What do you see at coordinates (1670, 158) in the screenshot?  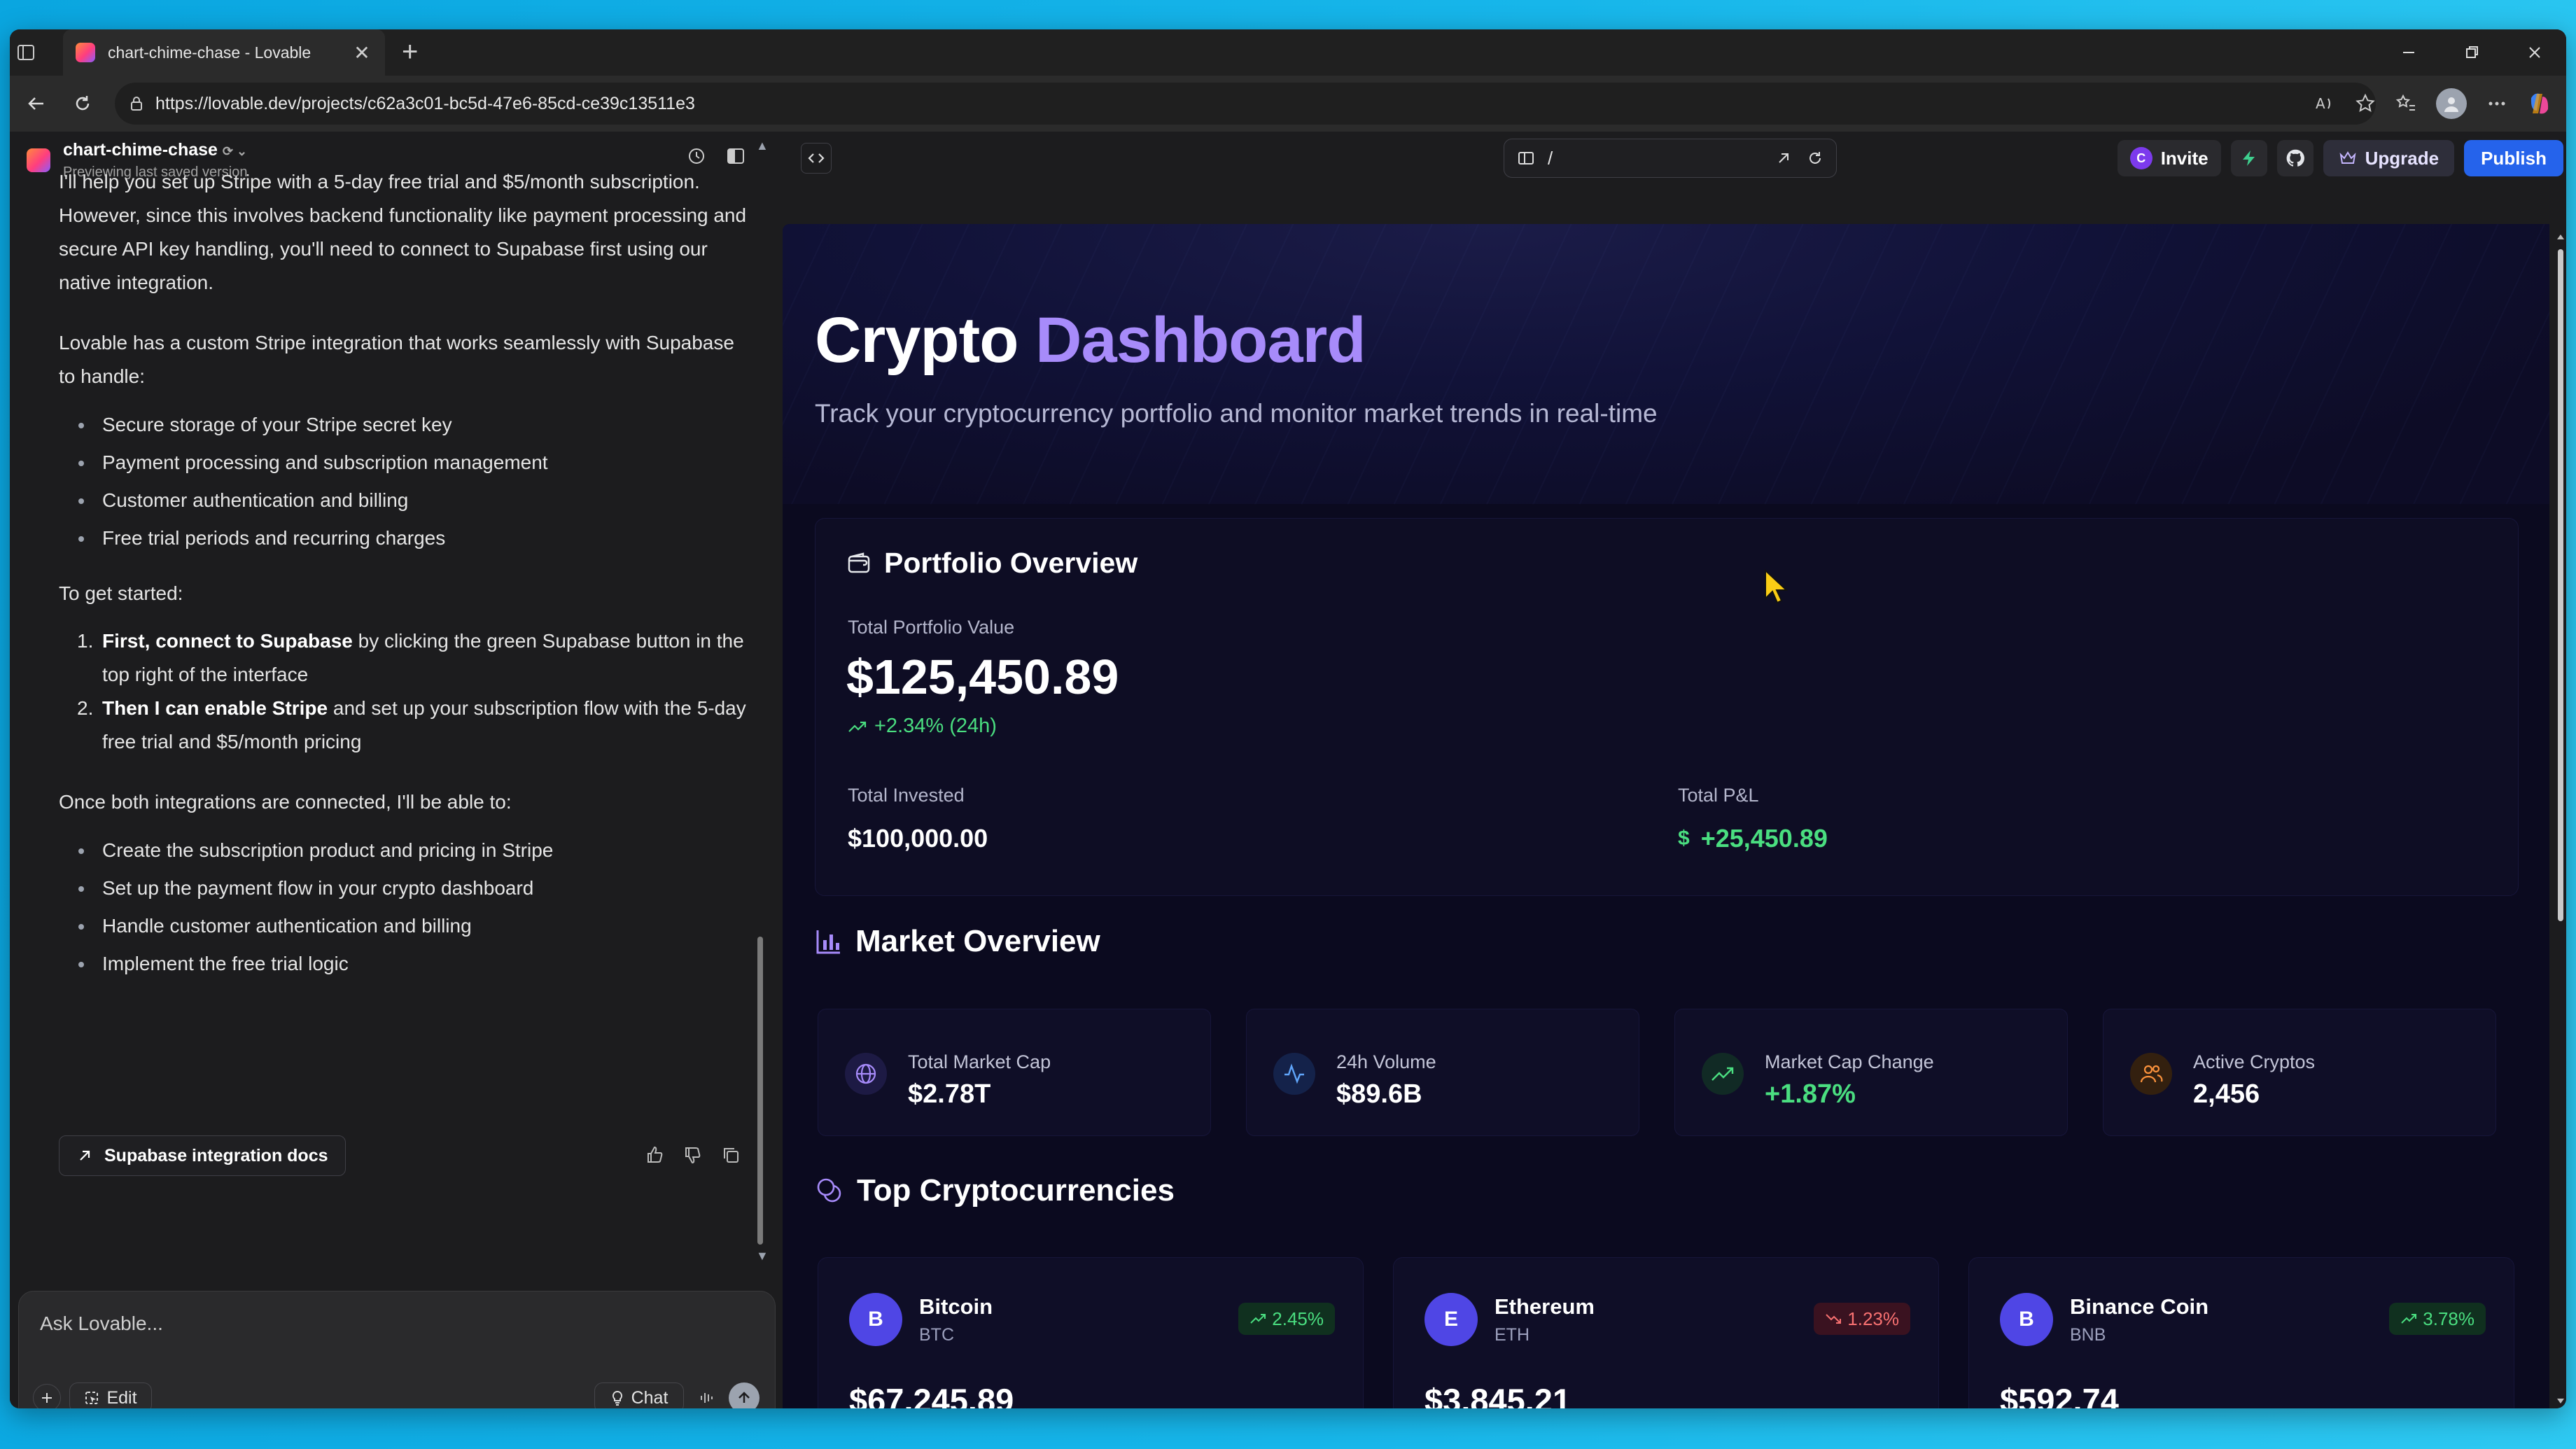 I see `preview-path-bar: /` at bounding box center [1670, 158].